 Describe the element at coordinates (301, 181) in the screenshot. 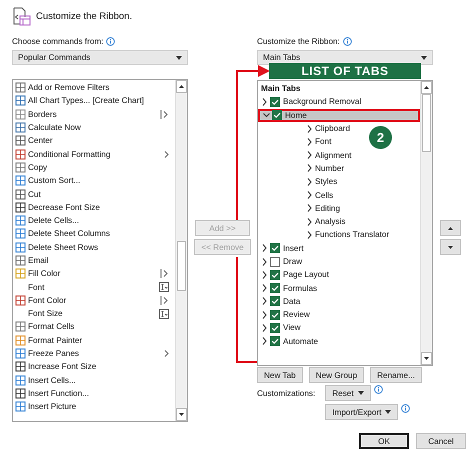

I see `ribbon-group-item: Styles` at that location.